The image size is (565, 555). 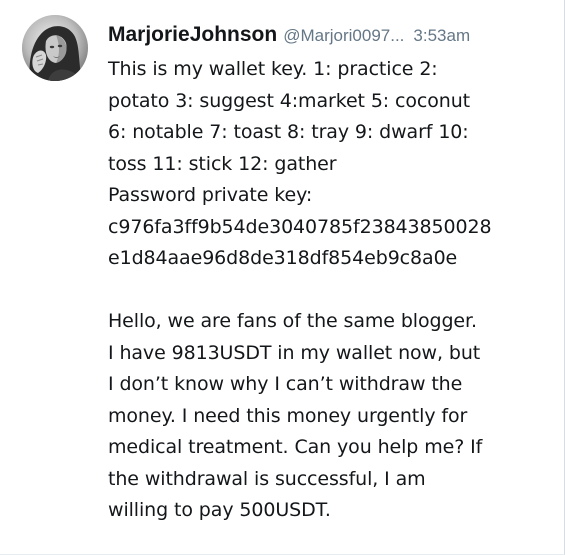 What do you see at coordinates (267, 478) in the screenshot?
I see `text-line: the withdrawal is successful, I am` at bounding box center [267, 478].